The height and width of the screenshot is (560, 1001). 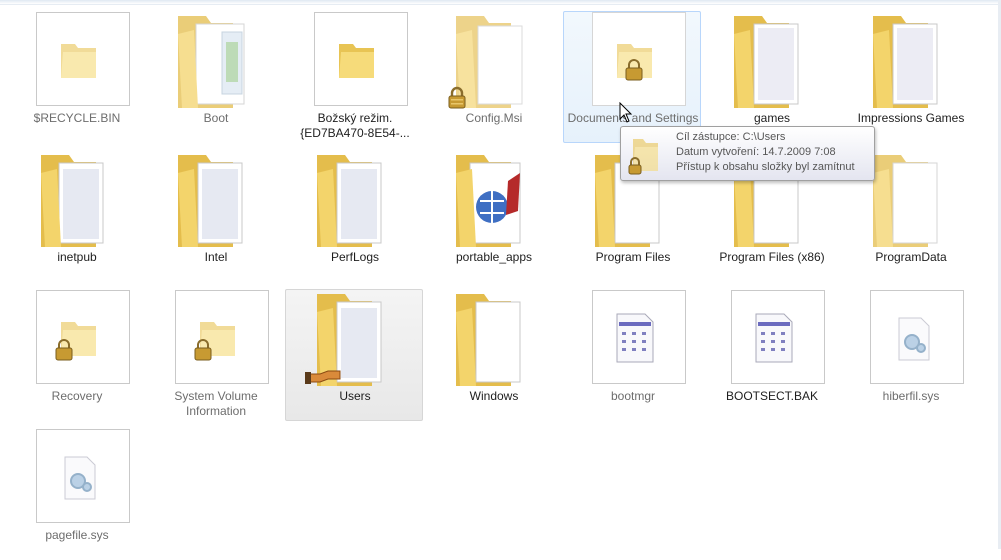 What do you see at coordinates (323, 377) in the screenshot?
I see `shared-hand-icon` at bounding box center [323, 377].